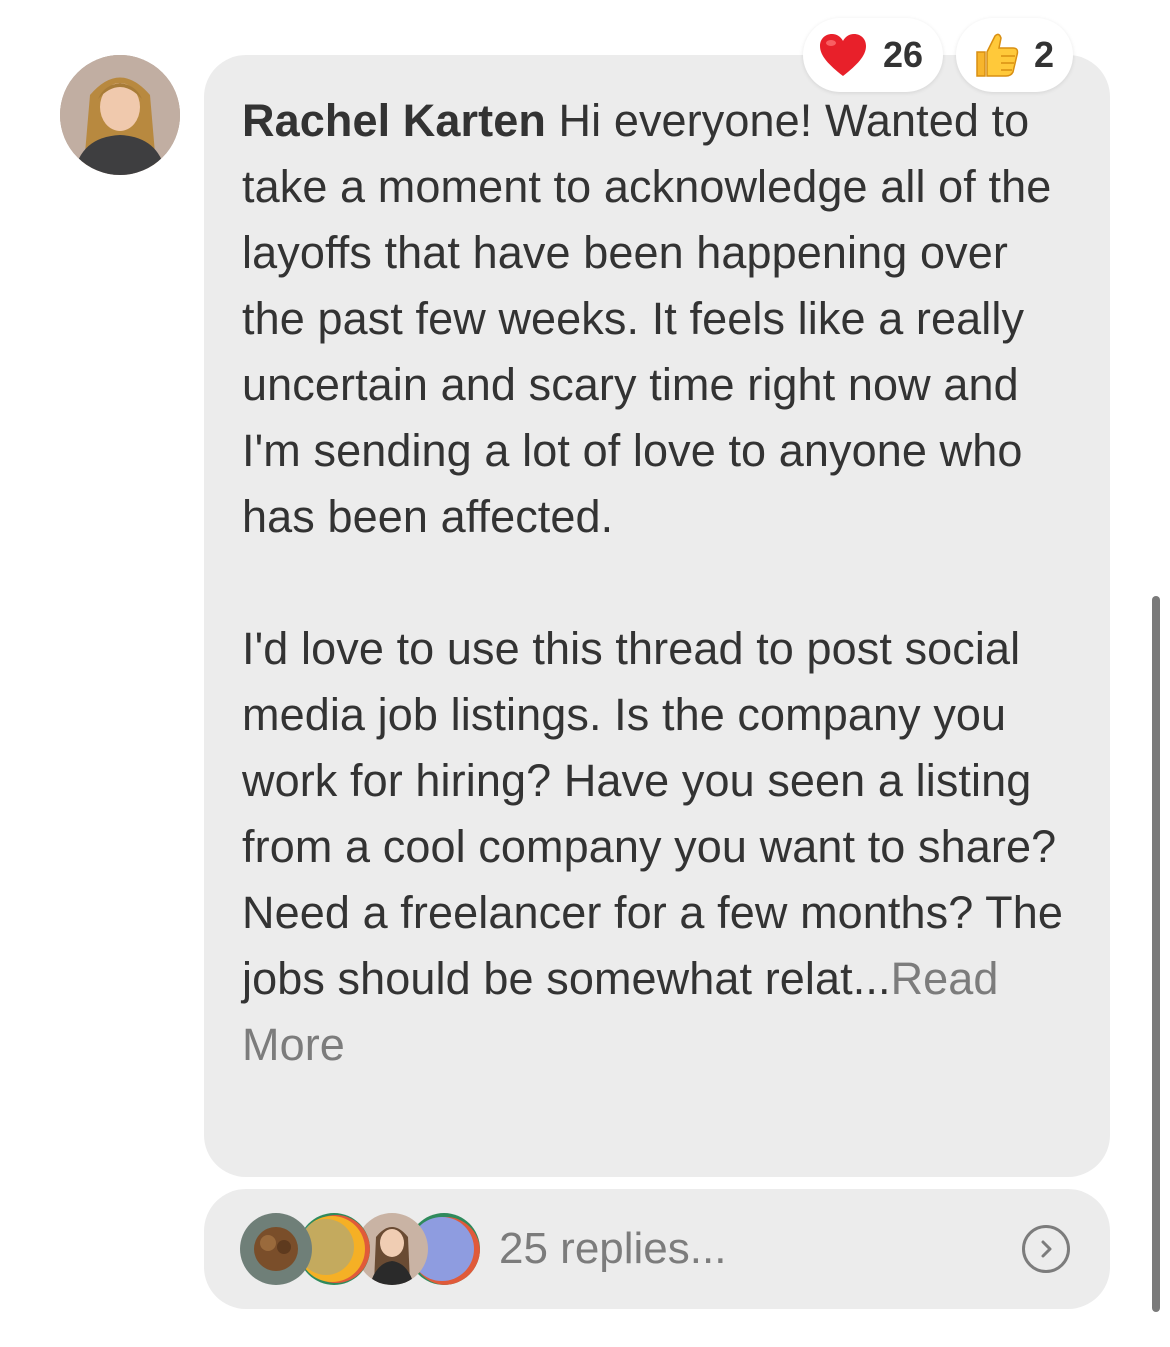 This screenshot has width=1170, height=1347. I want to click on reaction-thumbs-up: 2, so click(1014, 55).